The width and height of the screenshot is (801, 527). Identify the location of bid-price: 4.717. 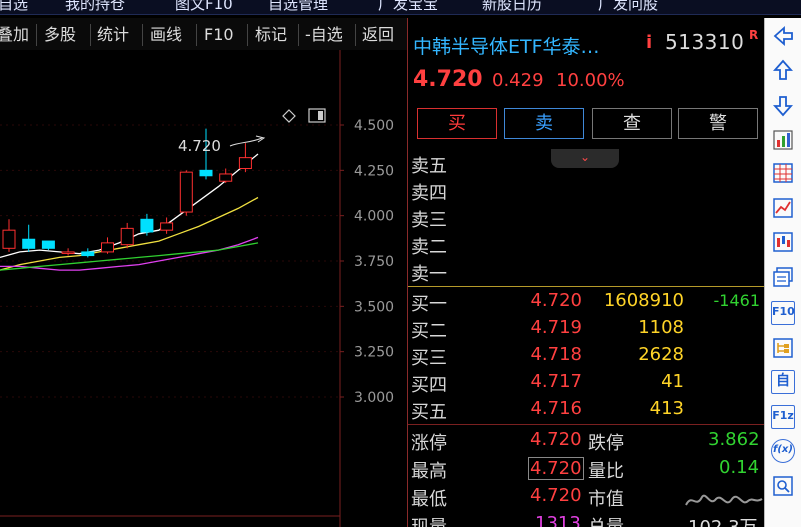
(556, 381).